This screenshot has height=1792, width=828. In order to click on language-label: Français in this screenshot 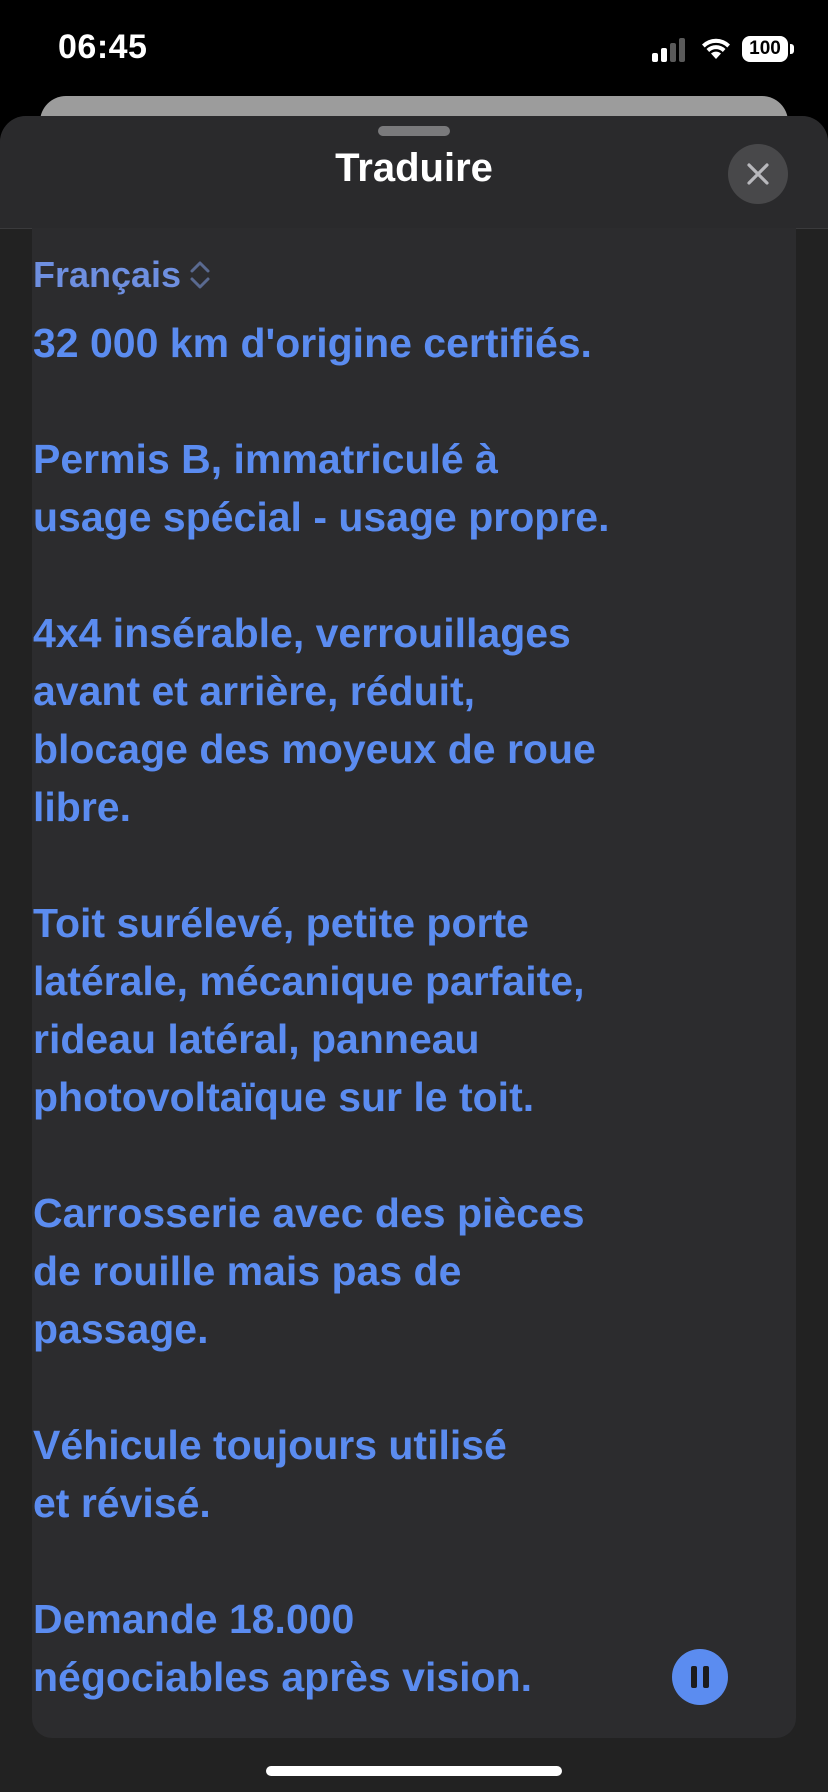, I will do `click(107, 274)`.